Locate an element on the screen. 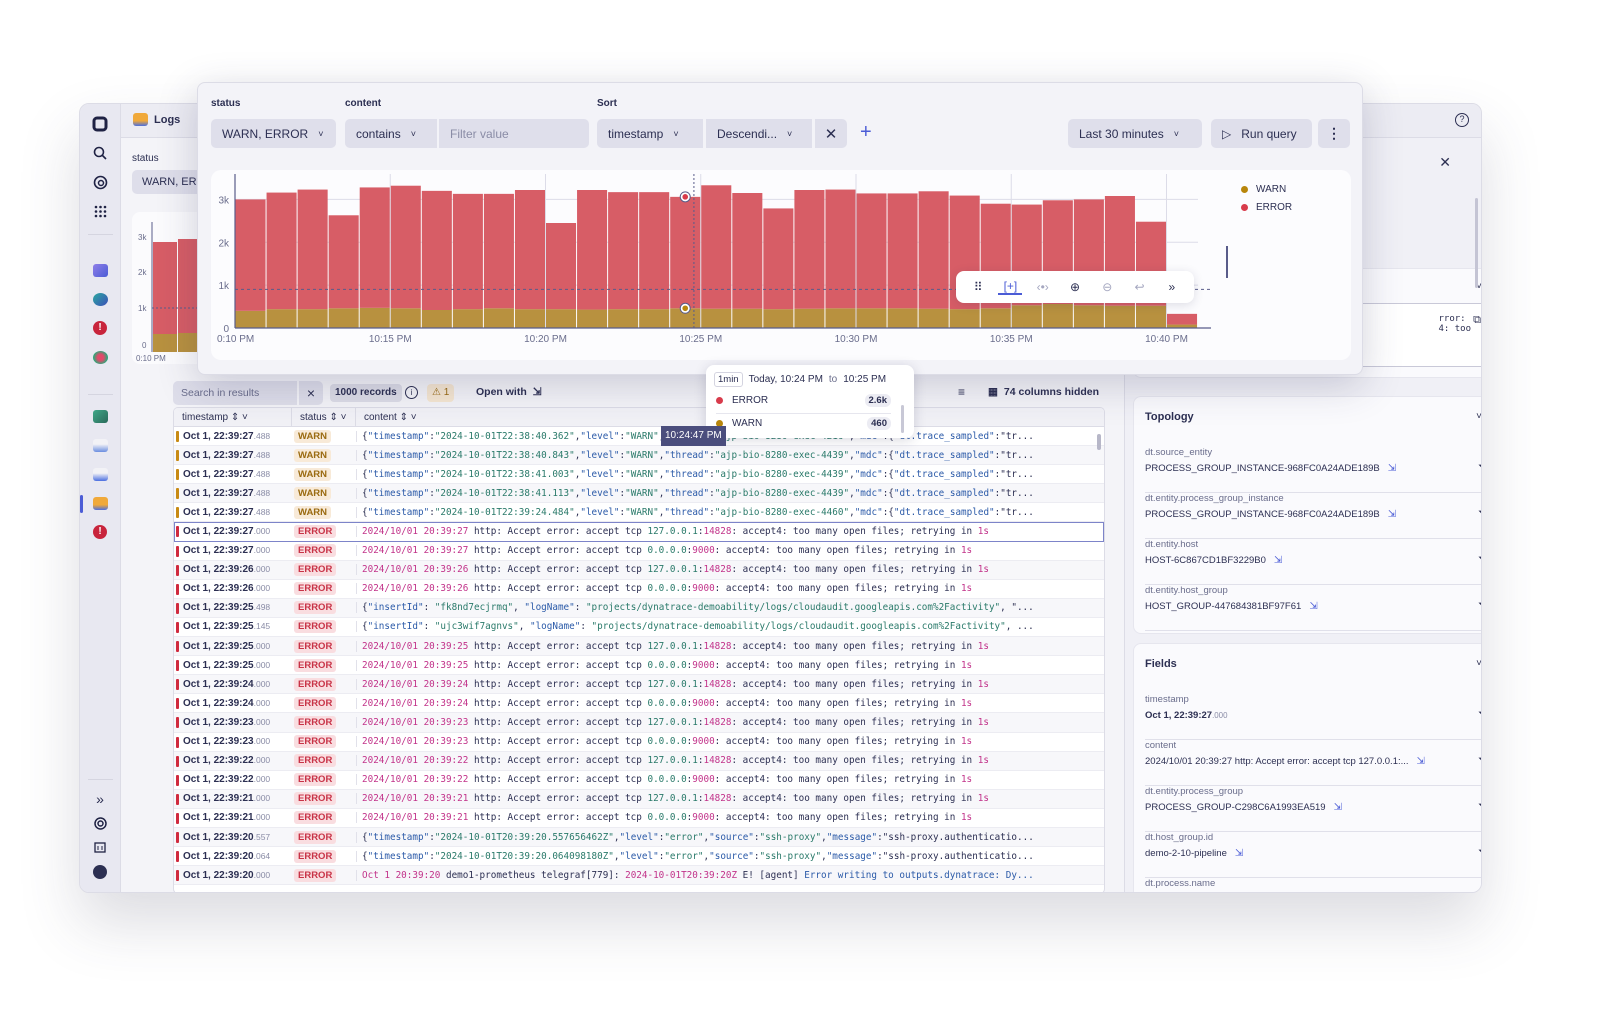 The height and width of the screenshot is (1015, 1600). expand-sidebar-icon: » is located at coordinates (100, 799).